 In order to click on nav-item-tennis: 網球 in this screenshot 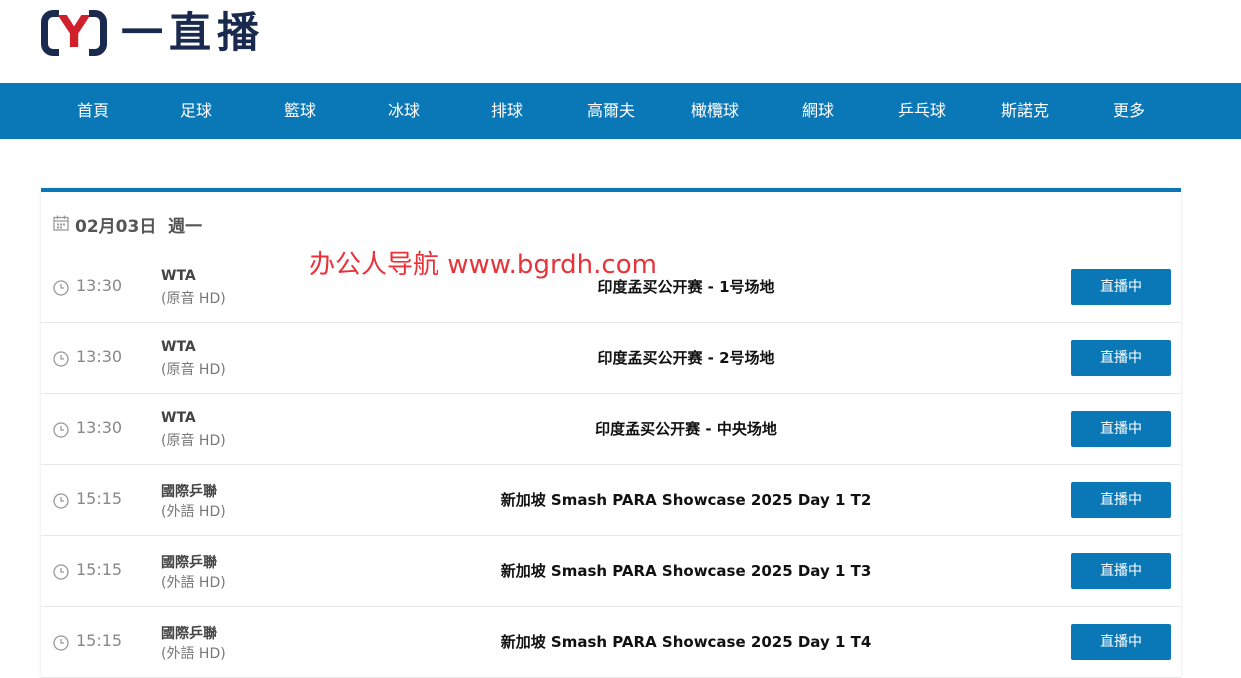, I will do `click(818, 111)`.